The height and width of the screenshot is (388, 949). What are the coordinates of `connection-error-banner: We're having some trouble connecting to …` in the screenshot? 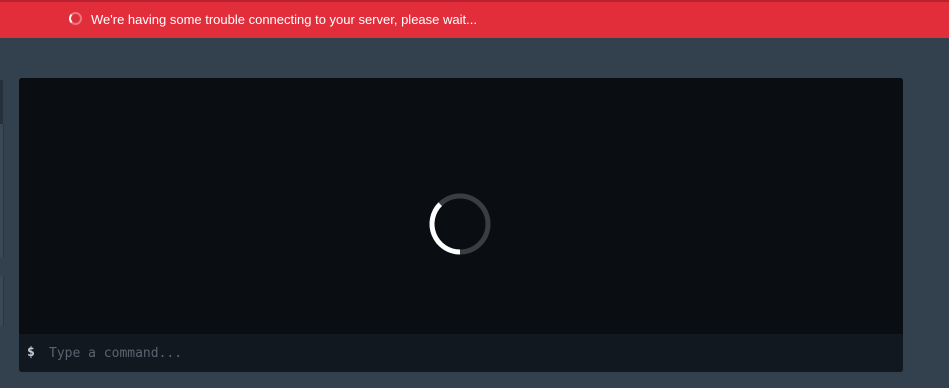 It's located at (474, 19).